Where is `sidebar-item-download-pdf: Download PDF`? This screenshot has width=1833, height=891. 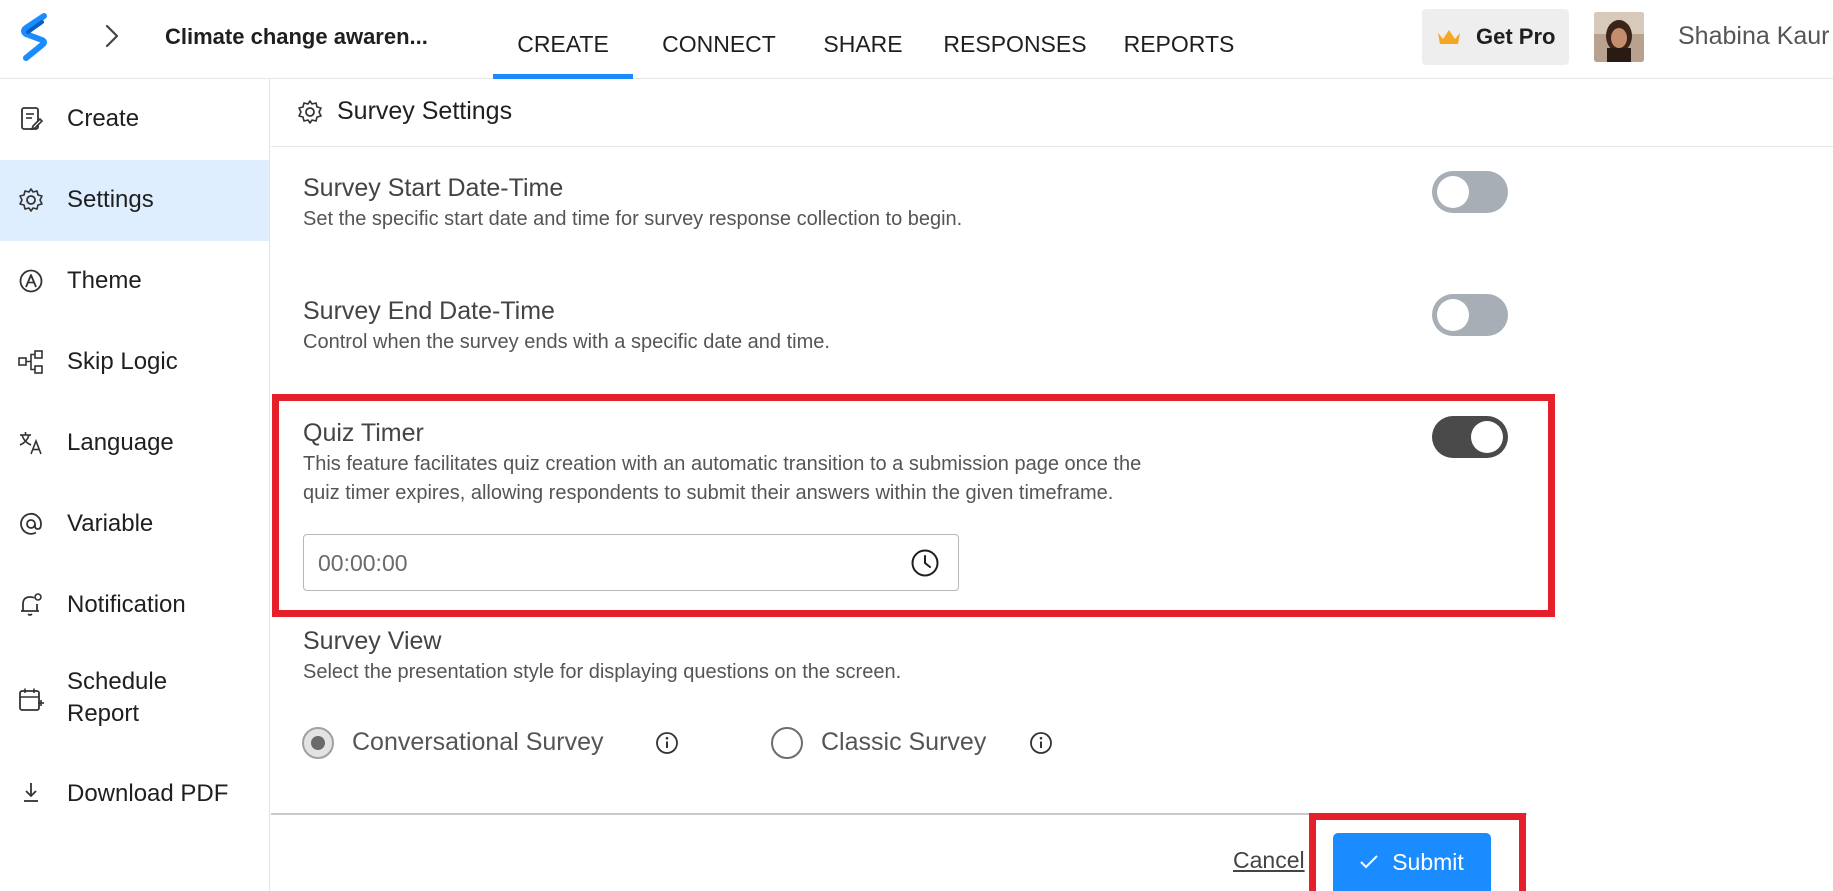
sidebar-item-download-pdf: Download PDF is located at coordinates (134, 794).